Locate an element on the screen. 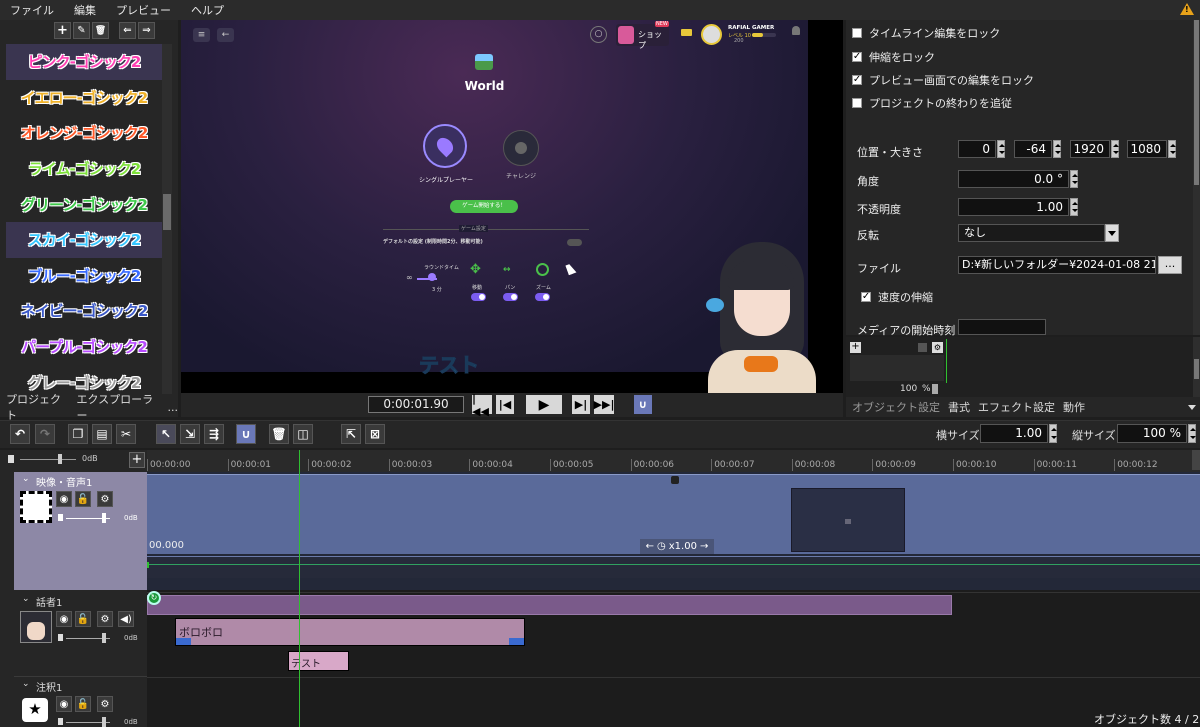  pos-x-spin is located at coordinates (1001, 149).